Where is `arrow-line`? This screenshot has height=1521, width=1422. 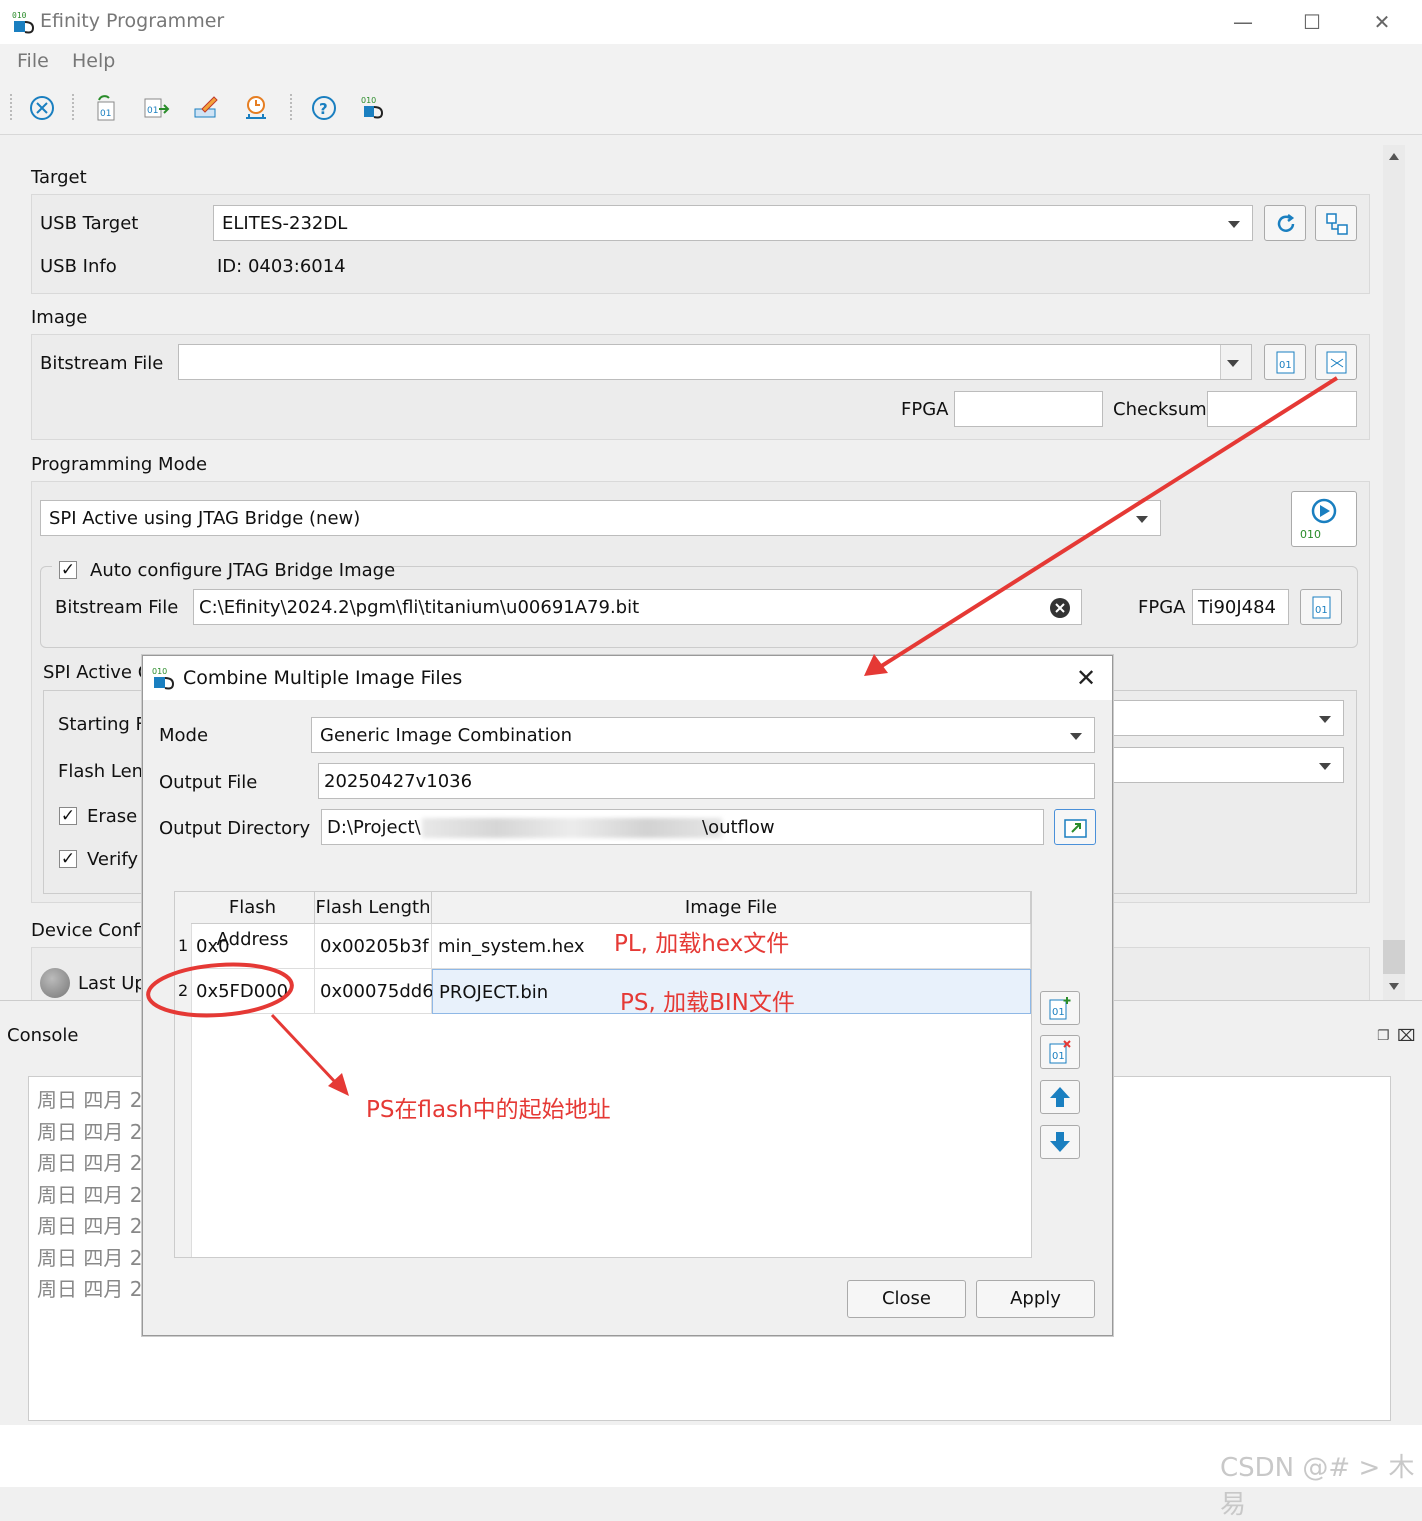 arrow-line is located at coordinates (1108, 522).